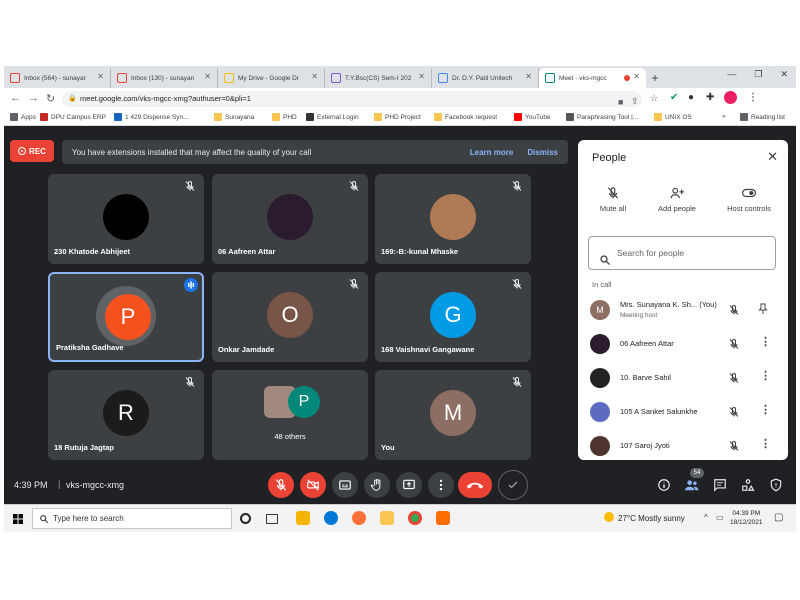 The image size is (800, 600). I want to click on add-people-button: Add people, so click(677, 199).